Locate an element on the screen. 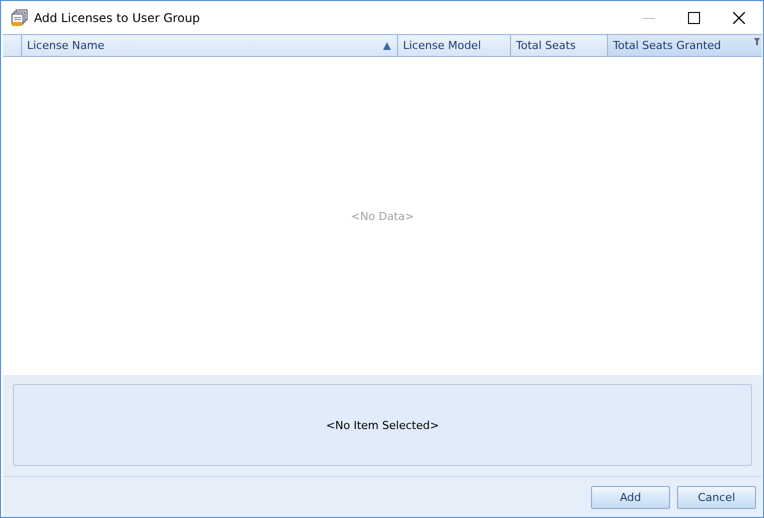 The width and height of the screenshot is (764, 518). empty-message: <No Data> is located at coordinates (382, 216).